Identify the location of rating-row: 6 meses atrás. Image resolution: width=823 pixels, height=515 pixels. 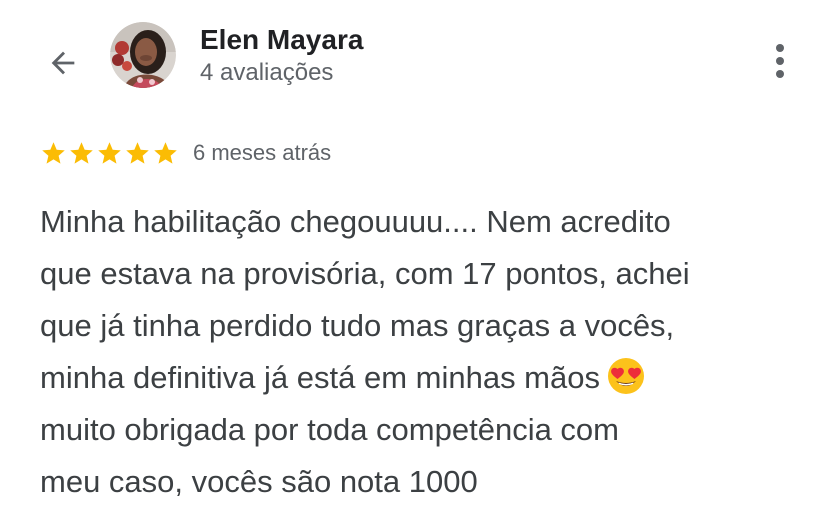
(185, 153).